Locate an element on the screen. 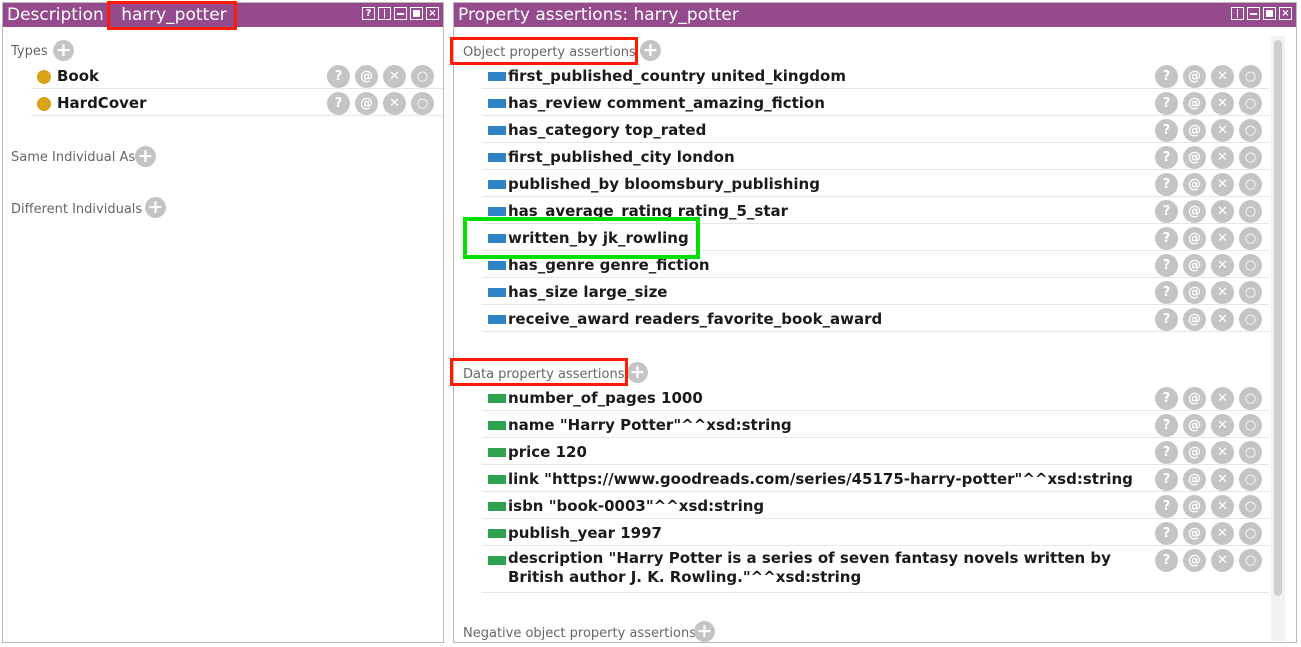 This screenshot has height=647, width=1301. type-row: HardCover? @ ✕ ○ is located at coordinates (237, 103).